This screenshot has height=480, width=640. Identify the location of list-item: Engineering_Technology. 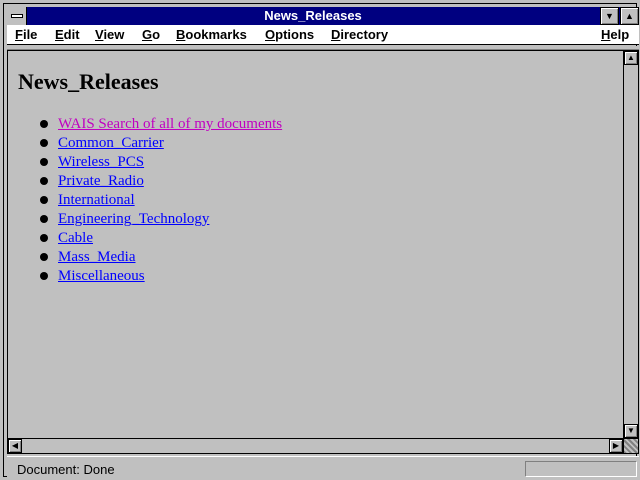
(160, 219).